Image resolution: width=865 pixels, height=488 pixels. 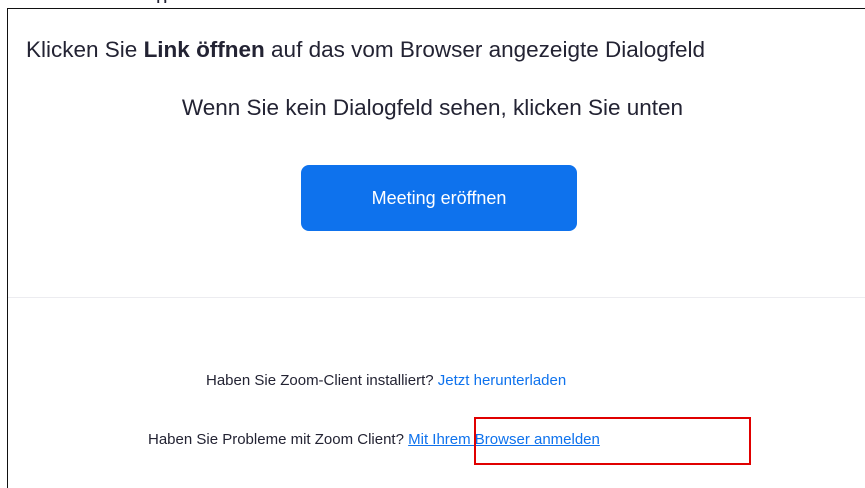 What do you see at coordinates (278, 439) in the screenshot?
I see `client-problem-question: Haben Sie Probleme mit Zoom Client?` at bounding box center [278, 439].